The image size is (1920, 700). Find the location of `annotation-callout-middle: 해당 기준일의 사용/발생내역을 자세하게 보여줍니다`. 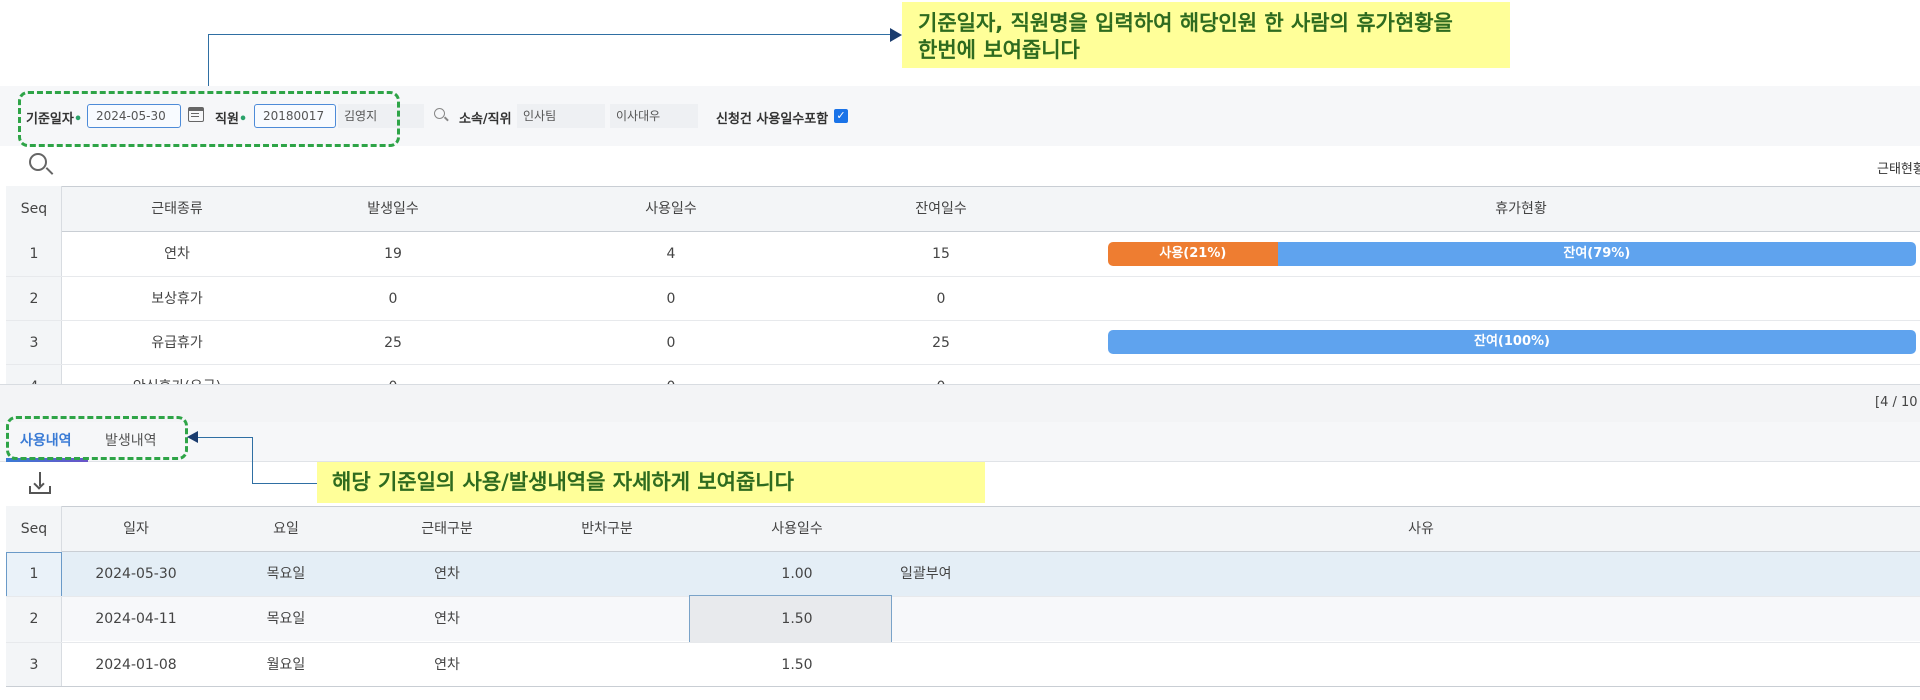

annotation-callout-middle: 해당 기준일의 사용/발생내역을 자세하게 보여줍니다 is located at coordinates (651, 482).